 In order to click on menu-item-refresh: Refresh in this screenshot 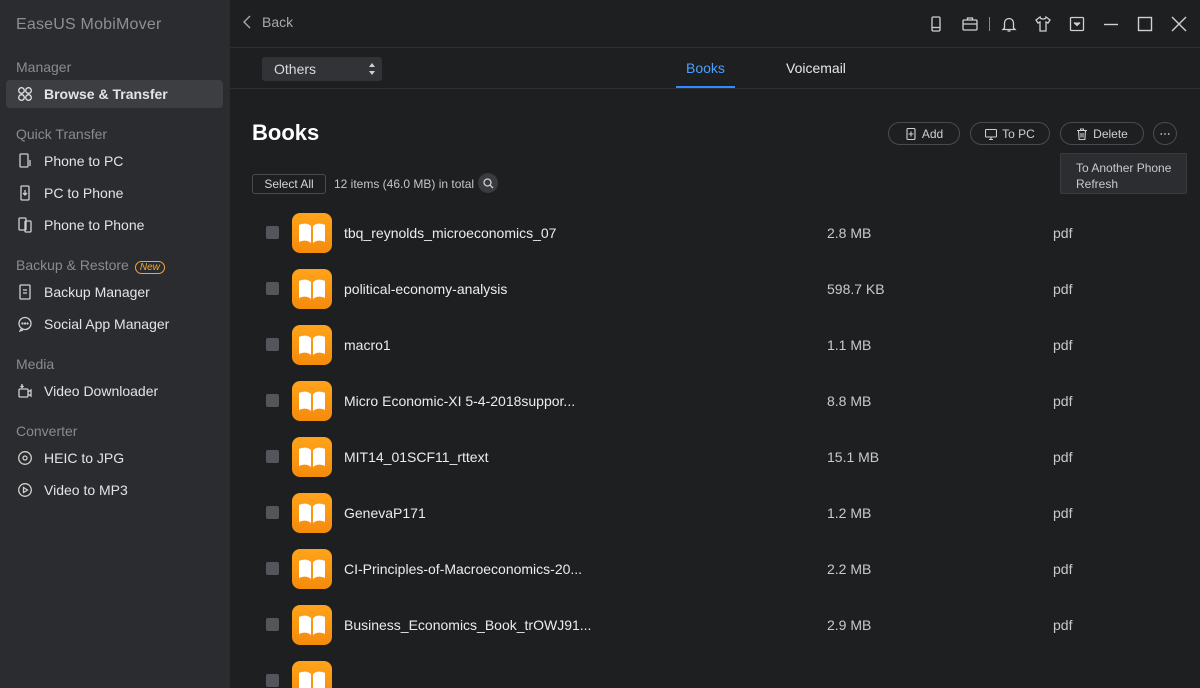, I will do `click(1131, 184)`.